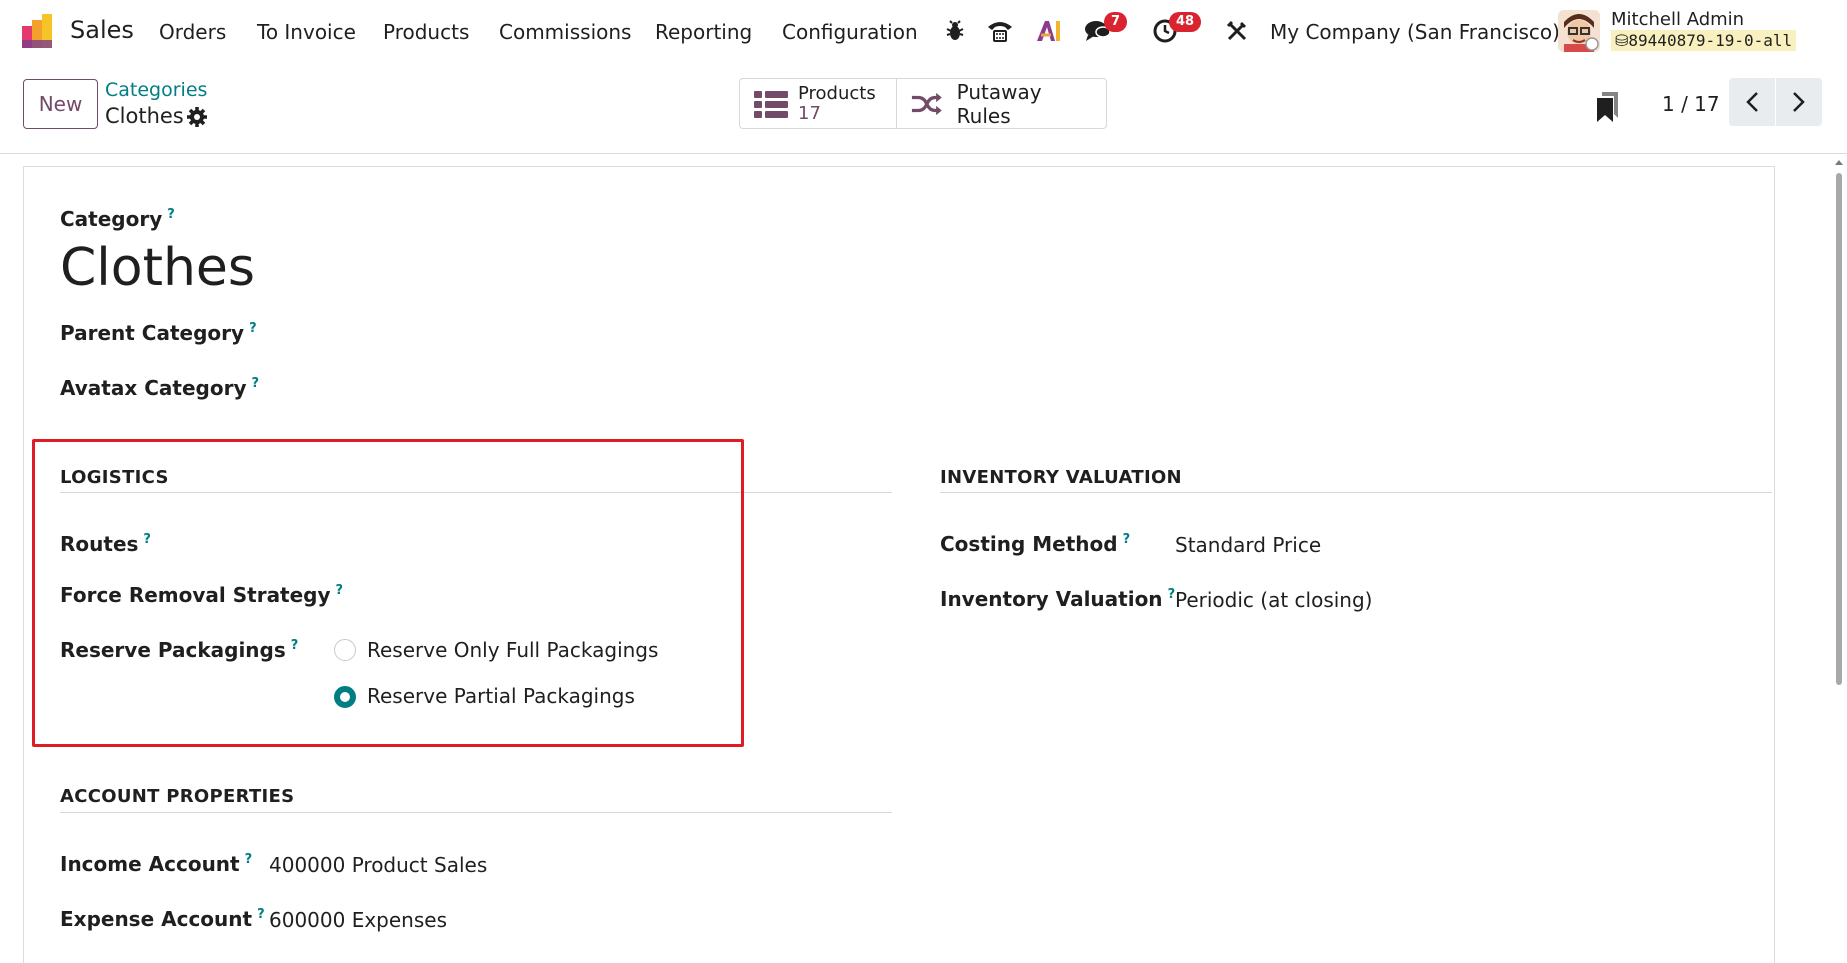  What do you see at coordinates (152, 333) in the screenshot?
I see `parent-category-label-text: Parent Category` at bounding box center [152, 333].